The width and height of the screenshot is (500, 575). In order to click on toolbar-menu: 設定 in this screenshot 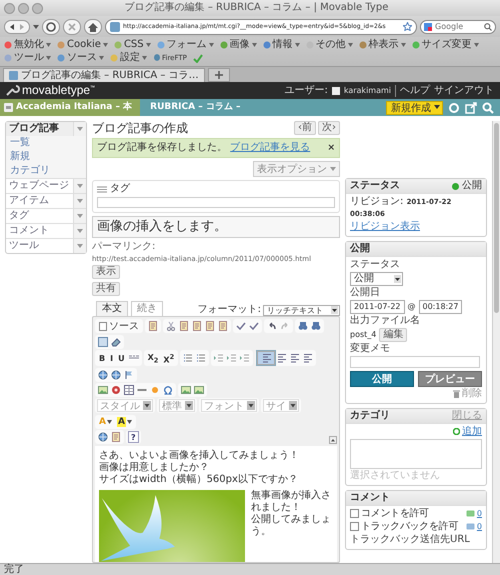, I will do `click(128, 58)`.